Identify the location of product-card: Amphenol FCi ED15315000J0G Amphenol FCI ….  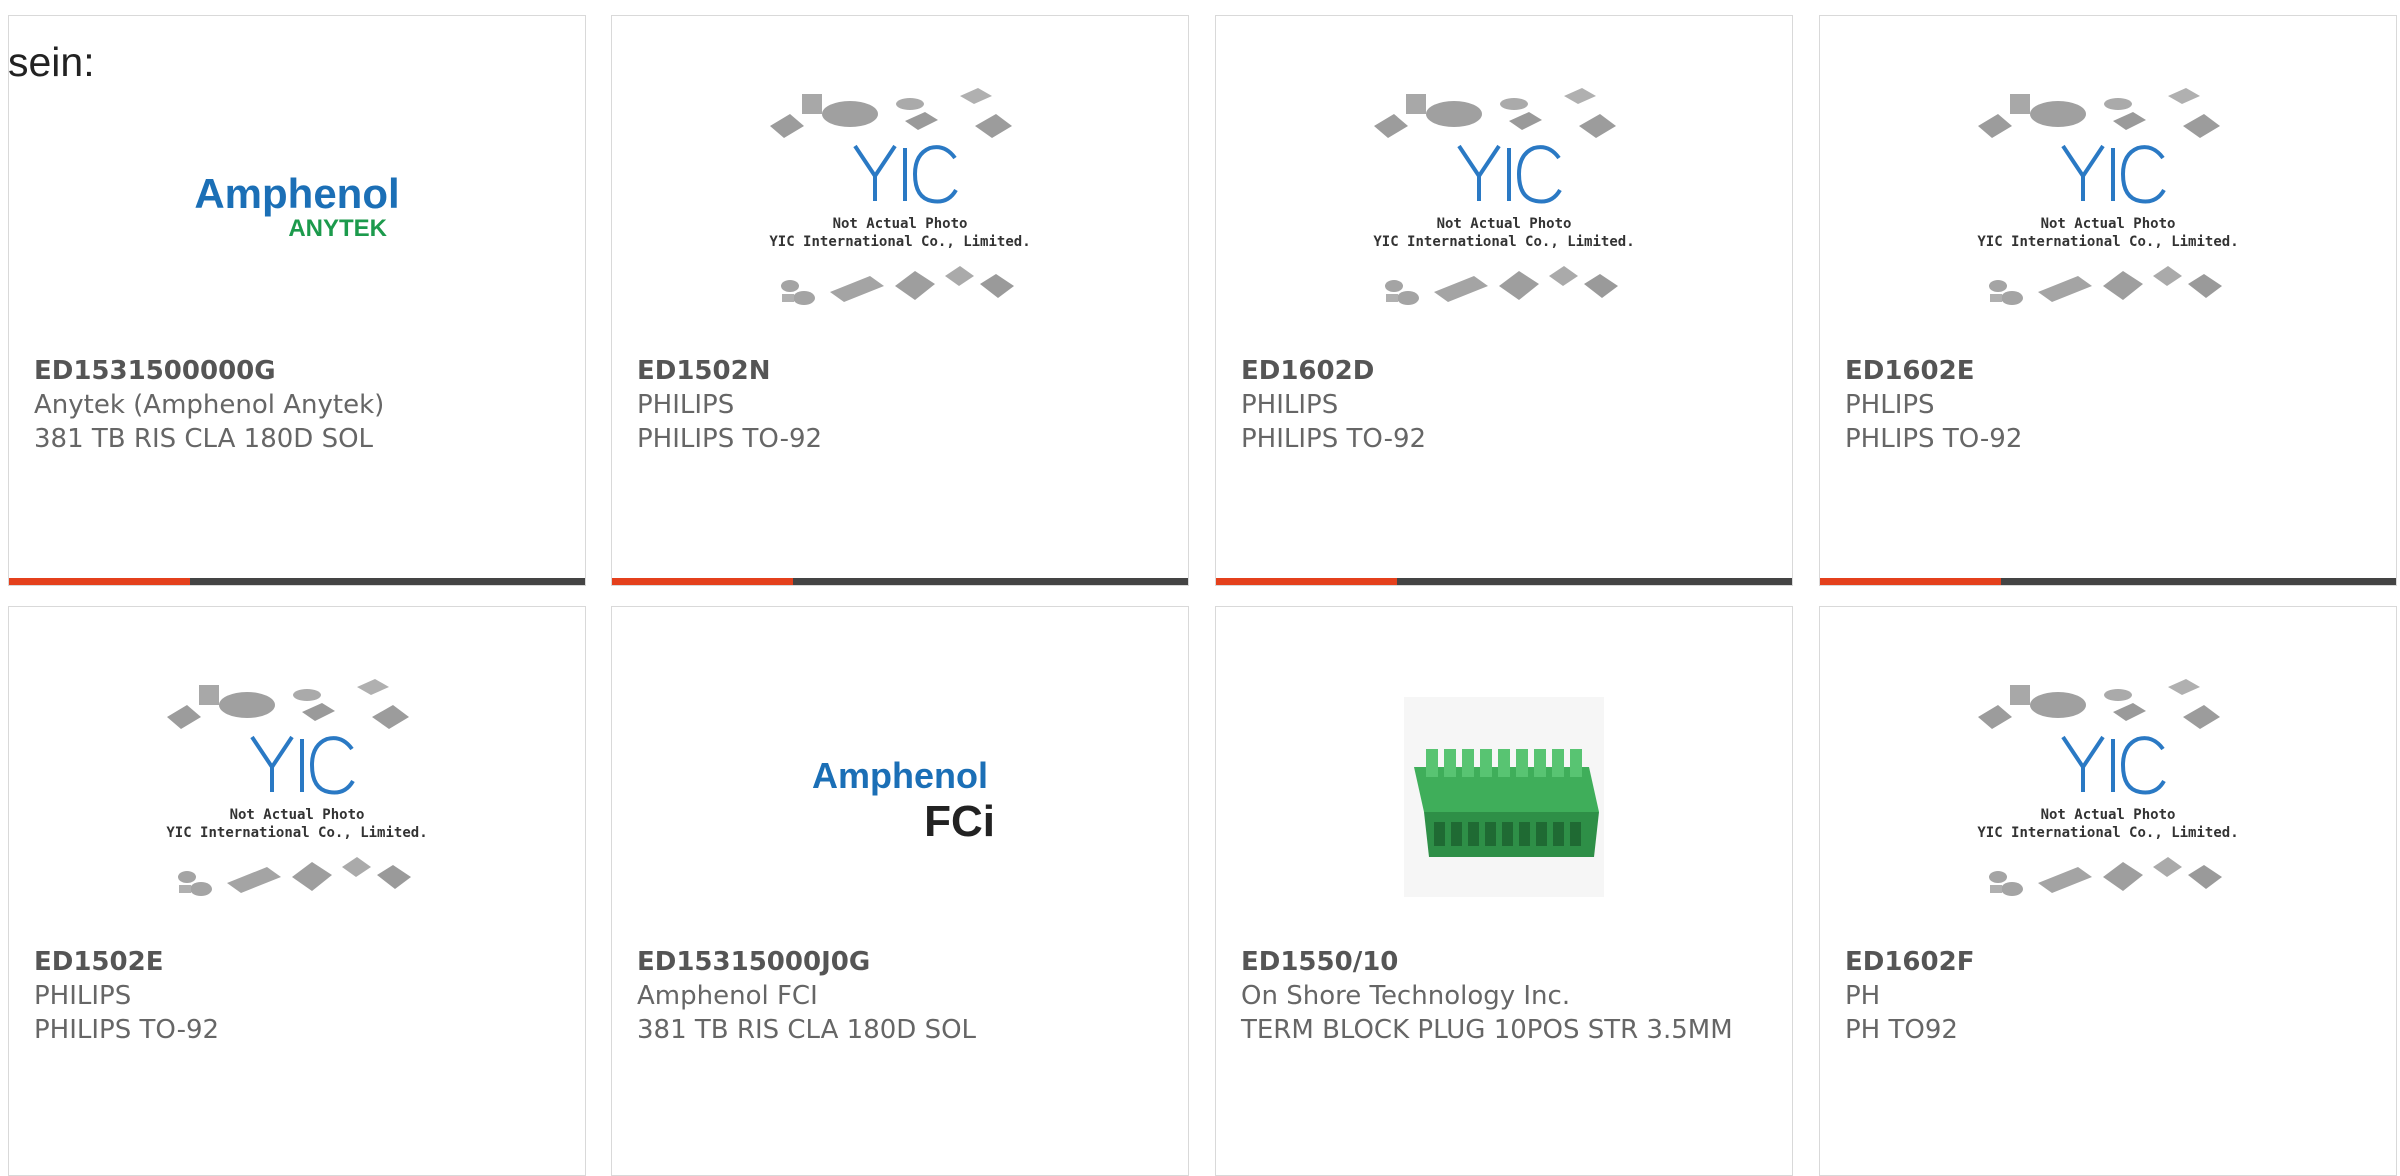
(900, 891).